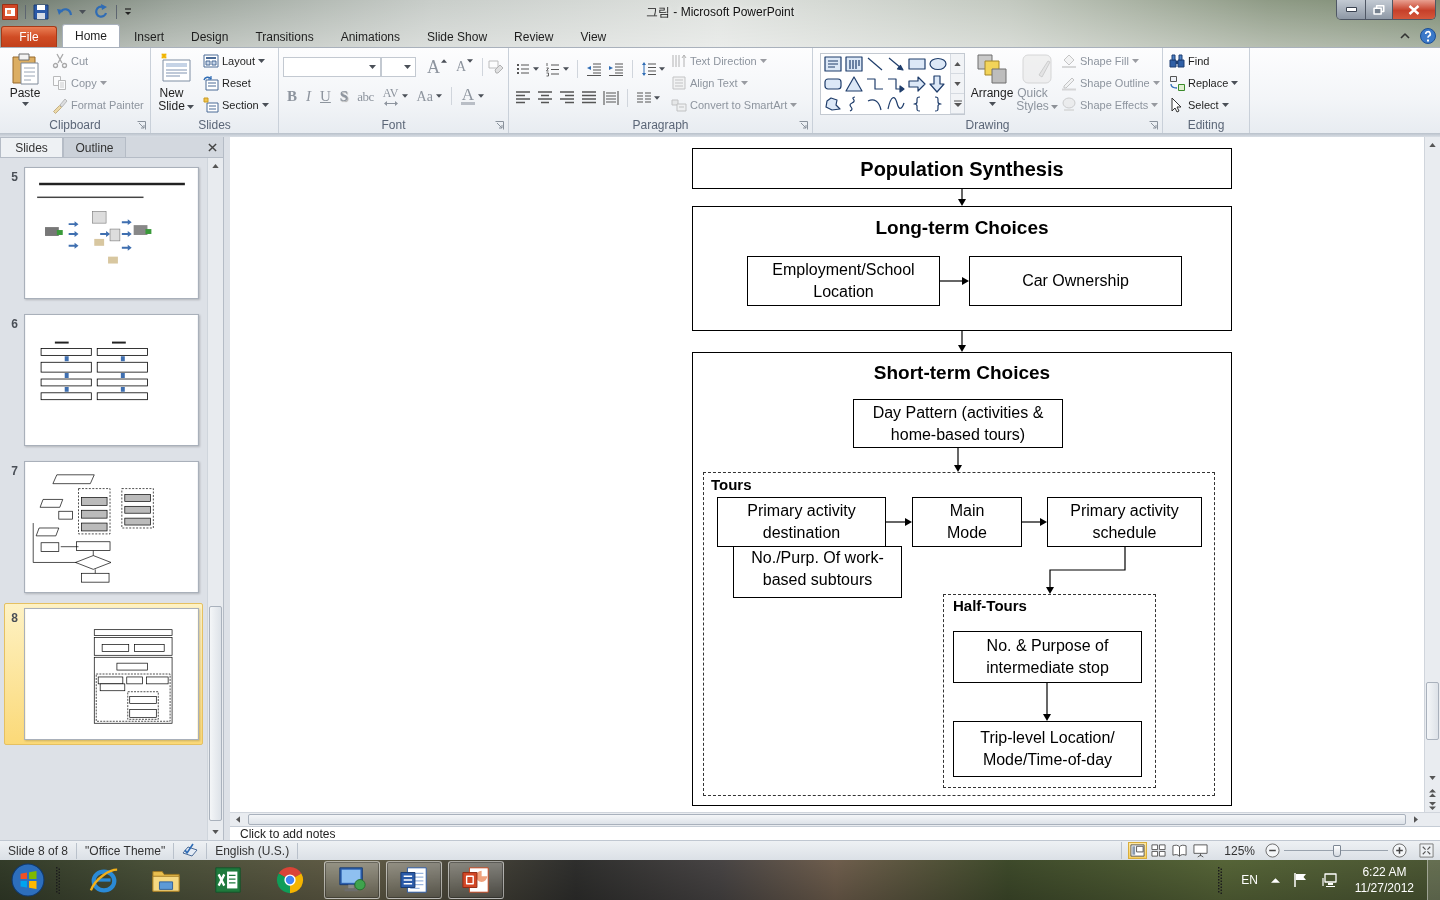 The width and height of the screenshot is (1440, 900). Describe the element at coordinates (253, 850) in the screenshot. I see `language-indicator: English (U.S.)` at that location.